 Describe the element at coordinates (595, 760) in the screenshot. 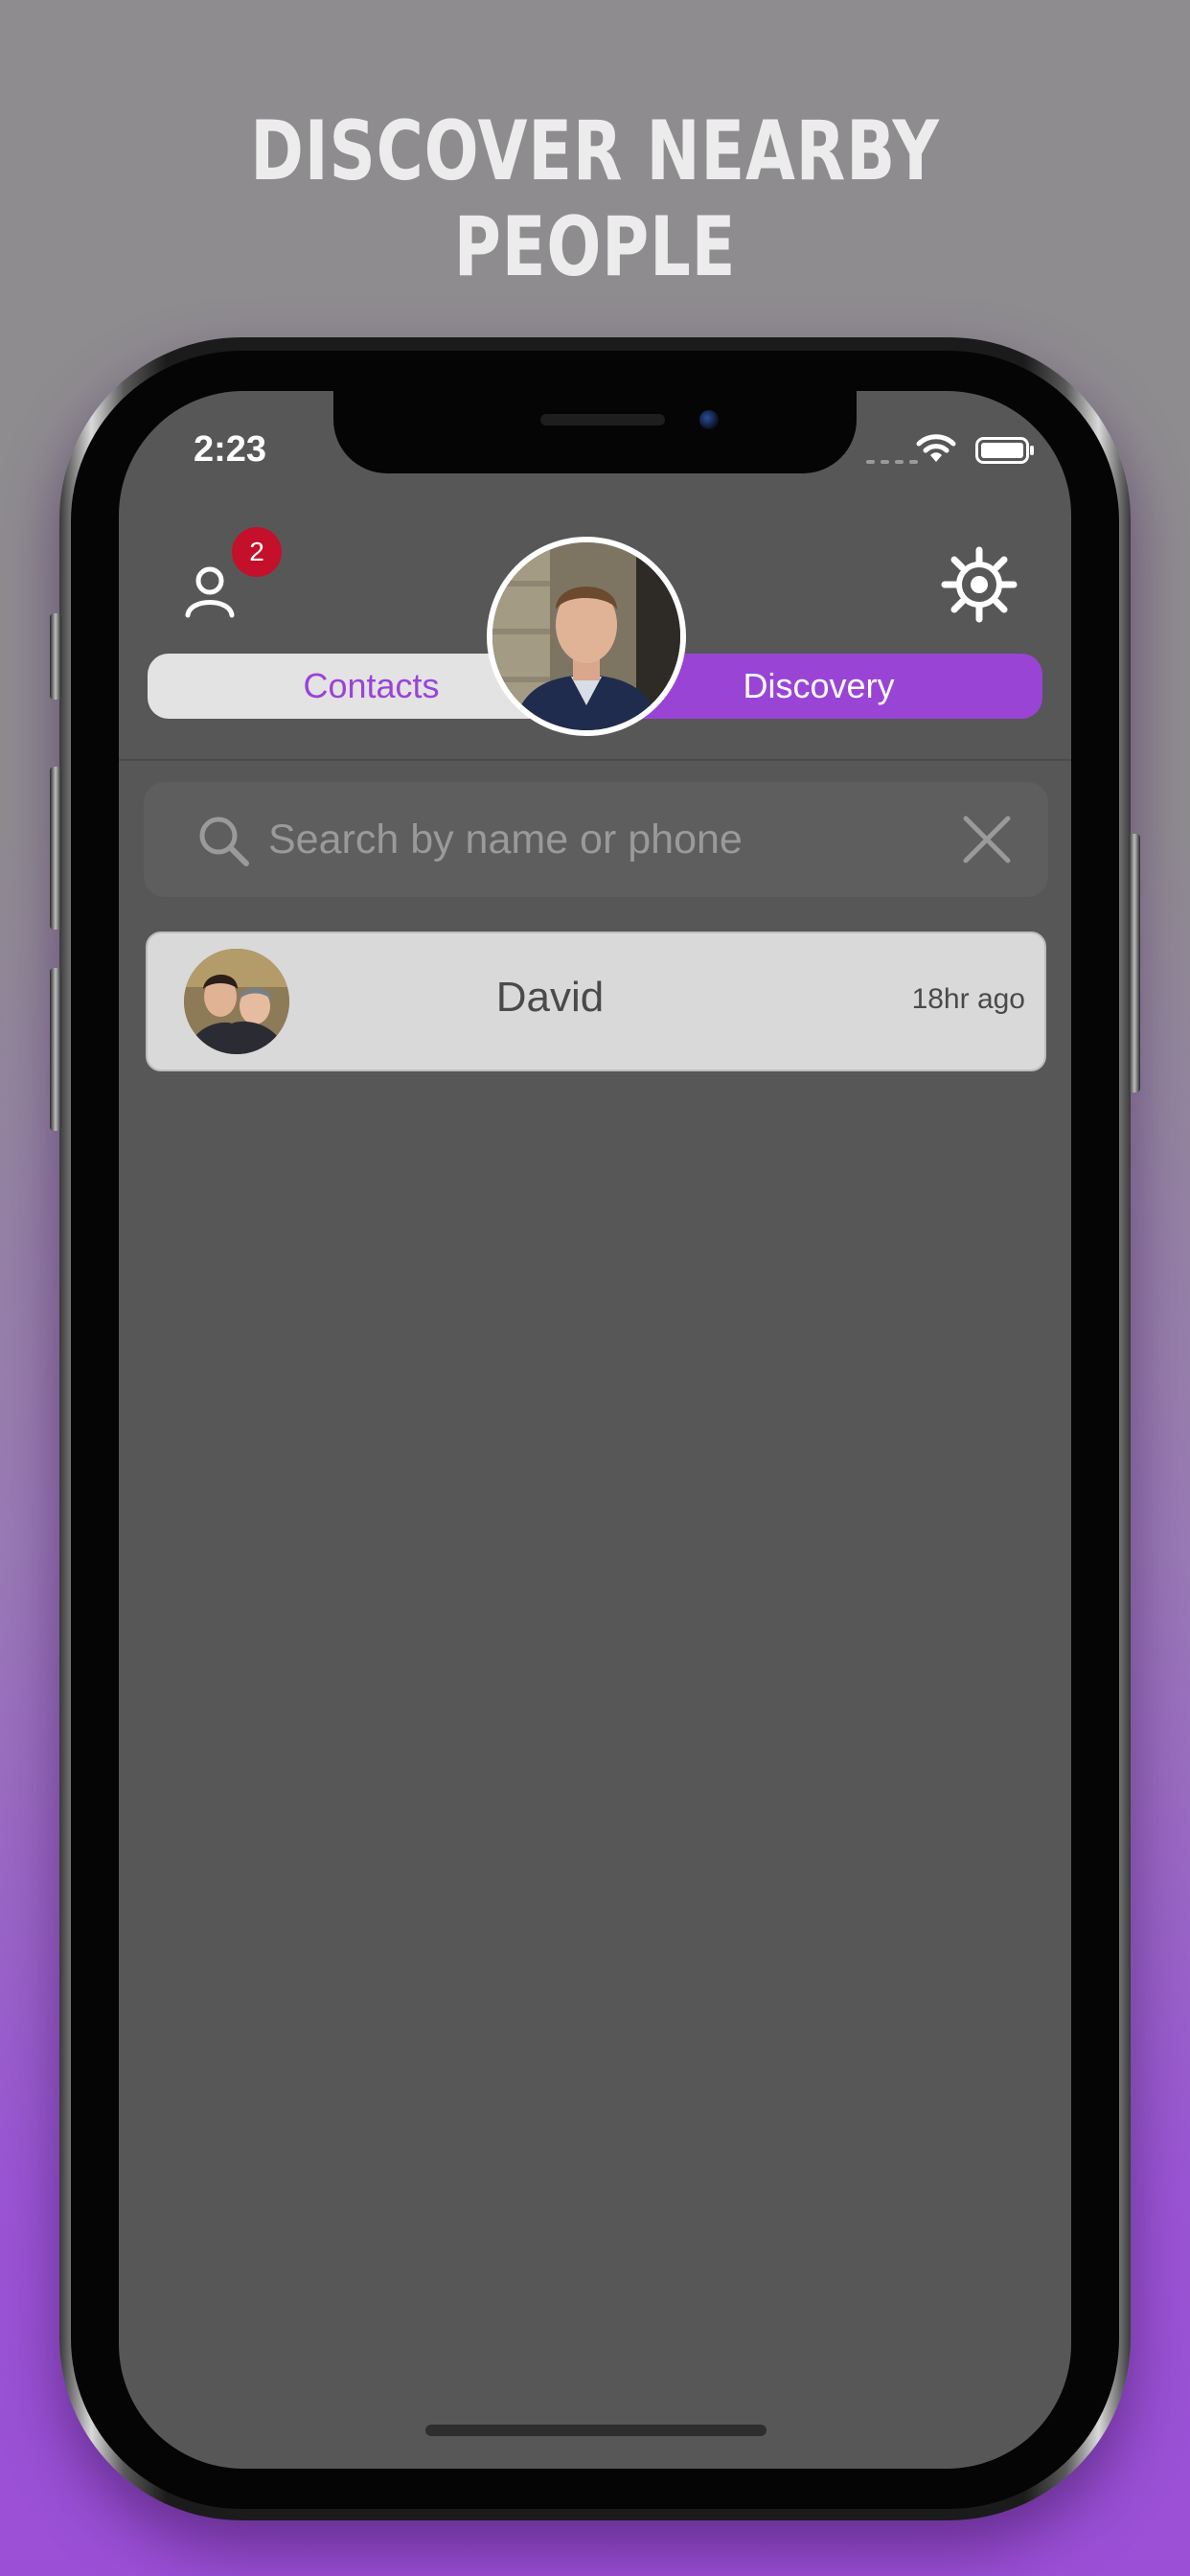

I see `header-divider` at that location.